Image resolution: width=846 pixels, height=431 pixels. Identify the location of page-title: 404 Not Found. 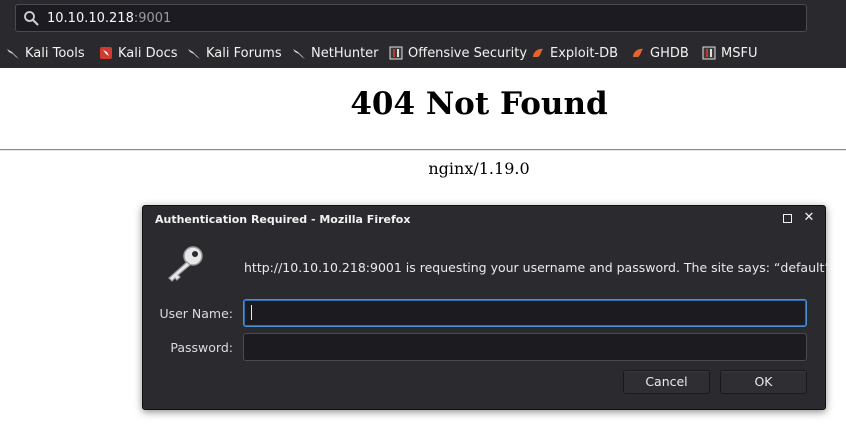
(479, 104).